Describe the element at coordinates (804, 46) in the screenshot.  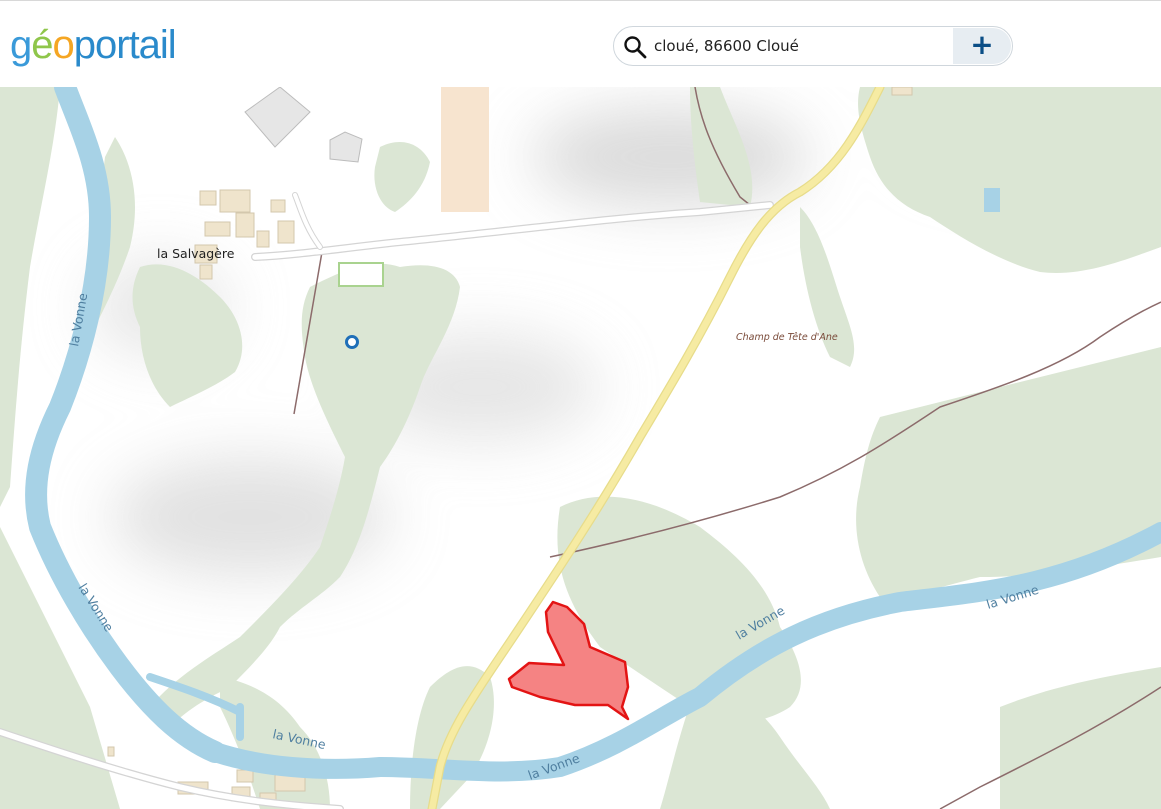
I see `search-input` at that location.